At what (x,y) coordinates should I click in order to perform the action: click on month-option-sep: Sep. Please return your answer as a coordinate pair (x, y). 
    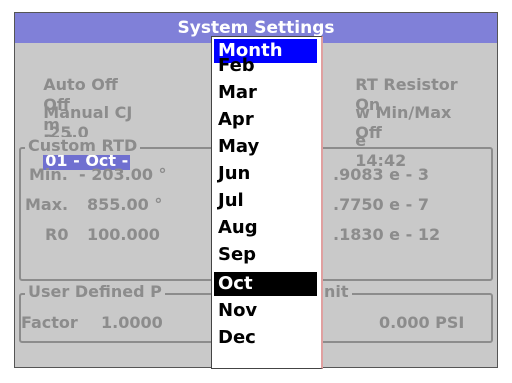
    Looking at the image, I should click on (265, 255).